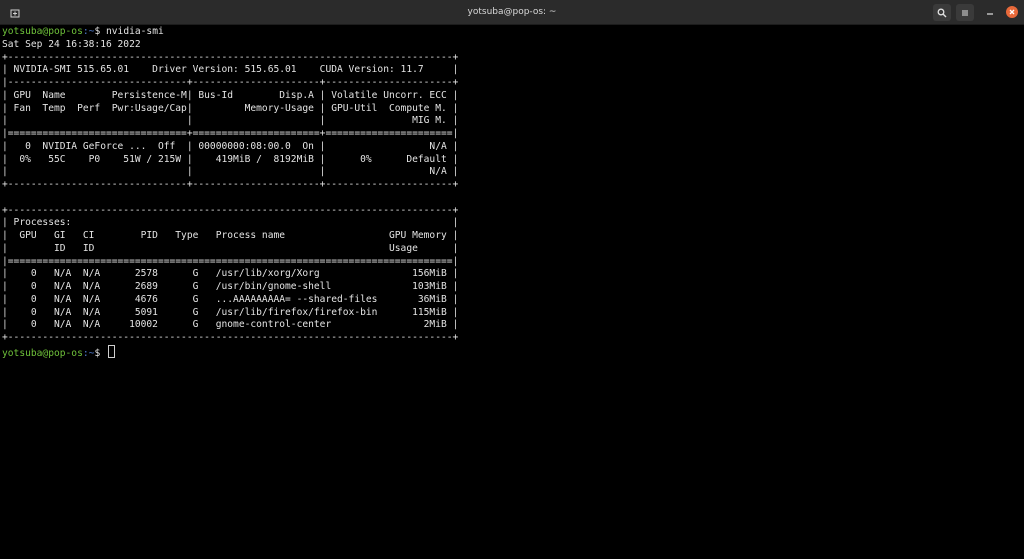  I want to click on search-icon, so click(942, 12).